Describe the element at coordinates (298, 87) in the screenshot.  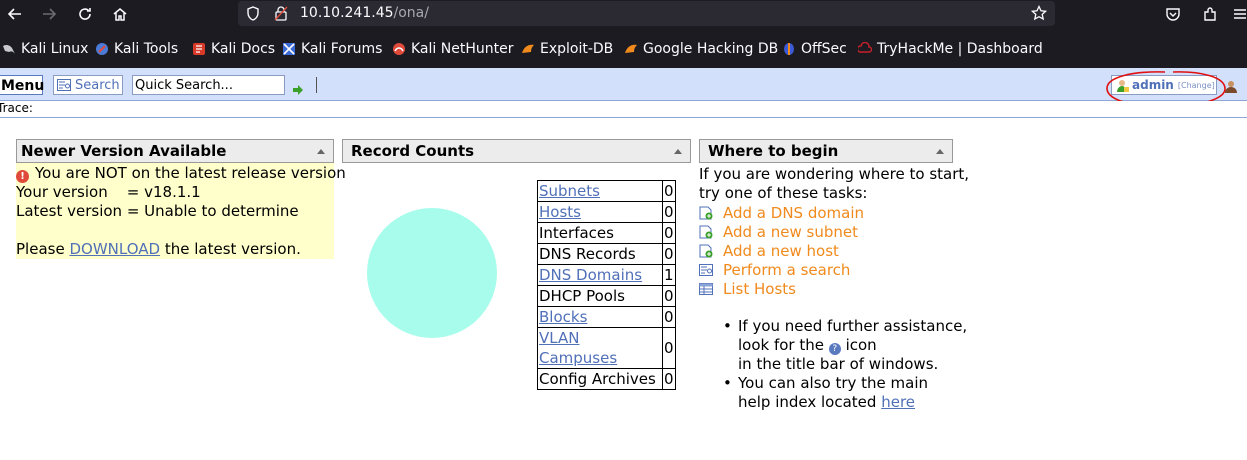
I see `go-arrow-icon` at that location.